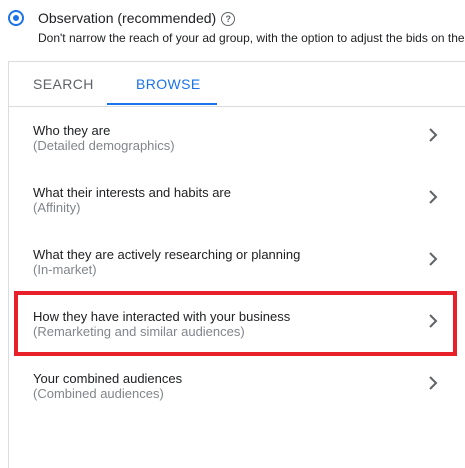  I want to click on highlight-annotation-box, so click(235, 323).